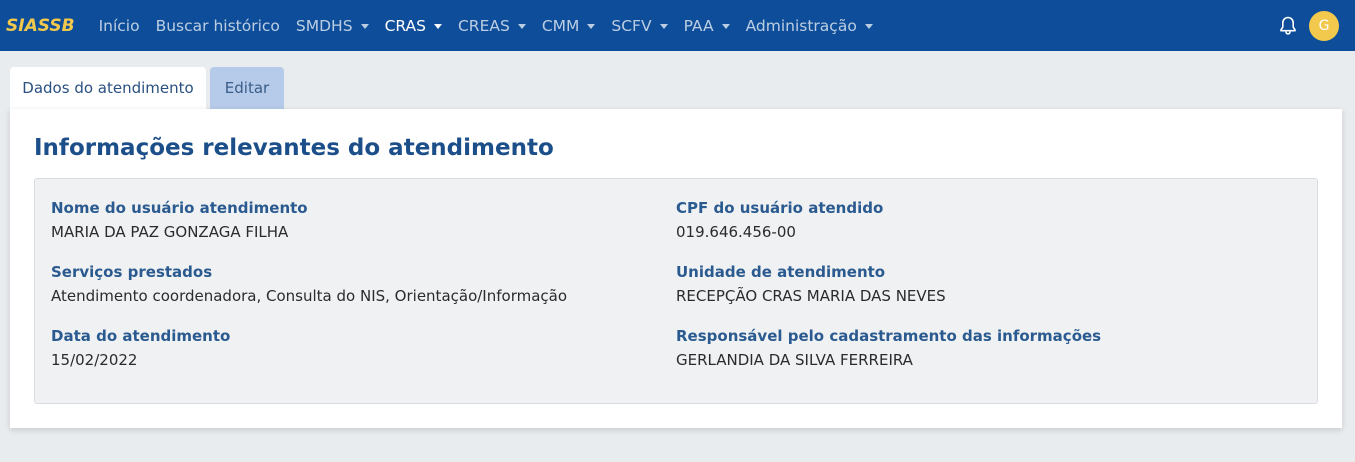 This screenshot has height=462, width=1355. What do you see at coordinates (132, 272) in the screenshot?
I see `field-label: Serviços prestados` at bounding box center [132, 272].